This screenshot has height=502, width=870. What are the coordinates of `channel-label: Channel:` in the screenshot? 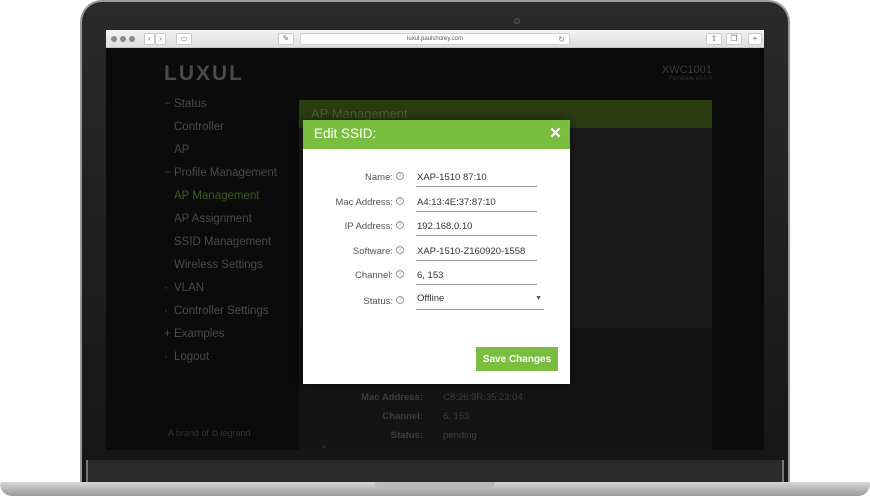 It's located at (373, 275).